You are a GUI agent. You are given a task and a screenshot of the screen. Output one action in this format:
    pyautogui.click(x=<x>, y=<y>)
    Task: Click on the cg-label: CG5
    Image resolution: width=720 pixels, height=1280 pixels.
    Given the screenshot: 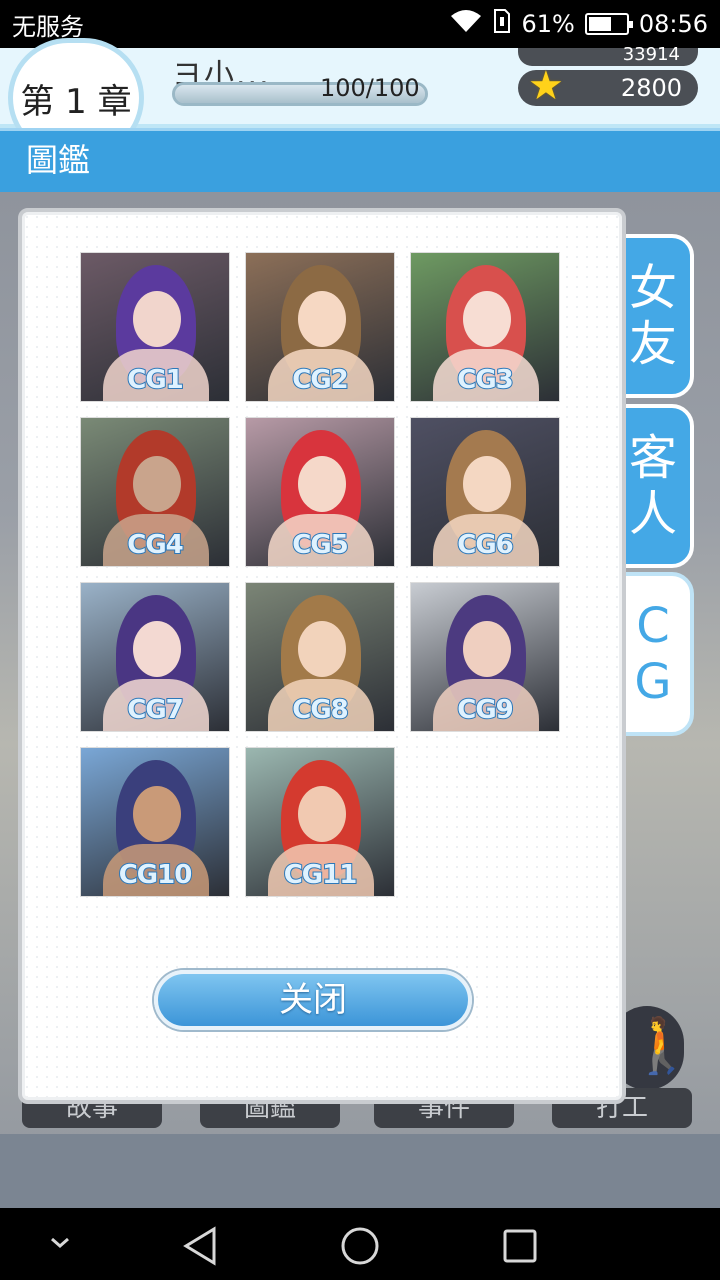 What is the action you would take?
    pyautogui.click(x=320, y=545)
    